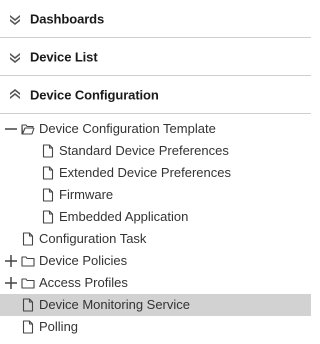  Describe the element at coordinates (155, 239) in the screenshot. I see `tree-item-configuration-task: Configuration Task` at that location.